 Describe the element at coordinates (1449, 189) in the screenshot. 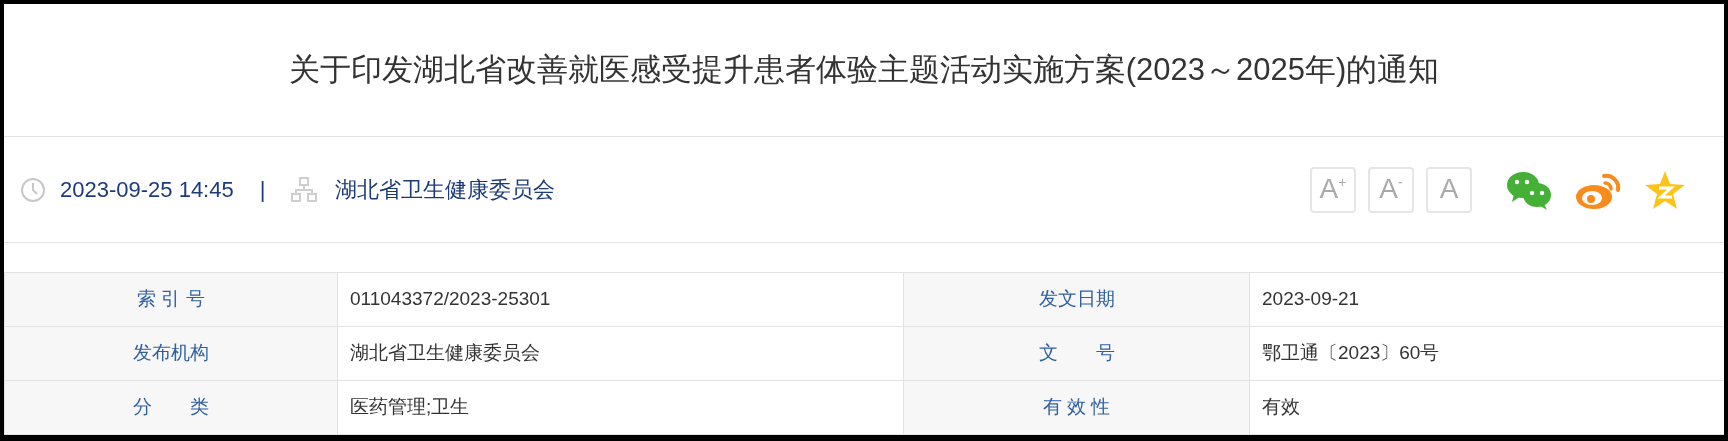

I see `font-size-button: A` at that location.